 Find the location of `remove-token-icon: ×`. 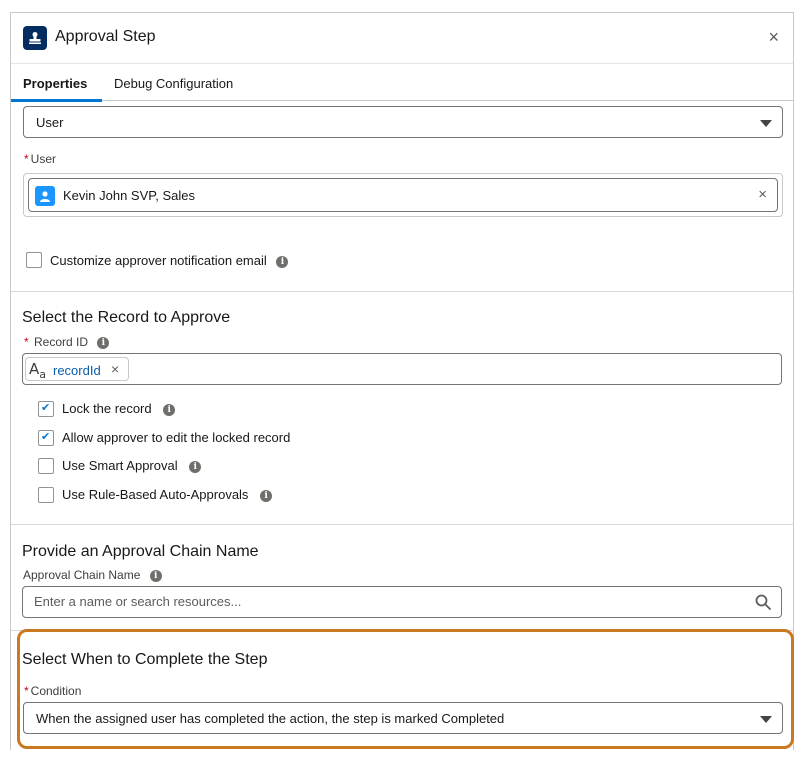

remove-token-icon: × is located at coordinates (115, 369).